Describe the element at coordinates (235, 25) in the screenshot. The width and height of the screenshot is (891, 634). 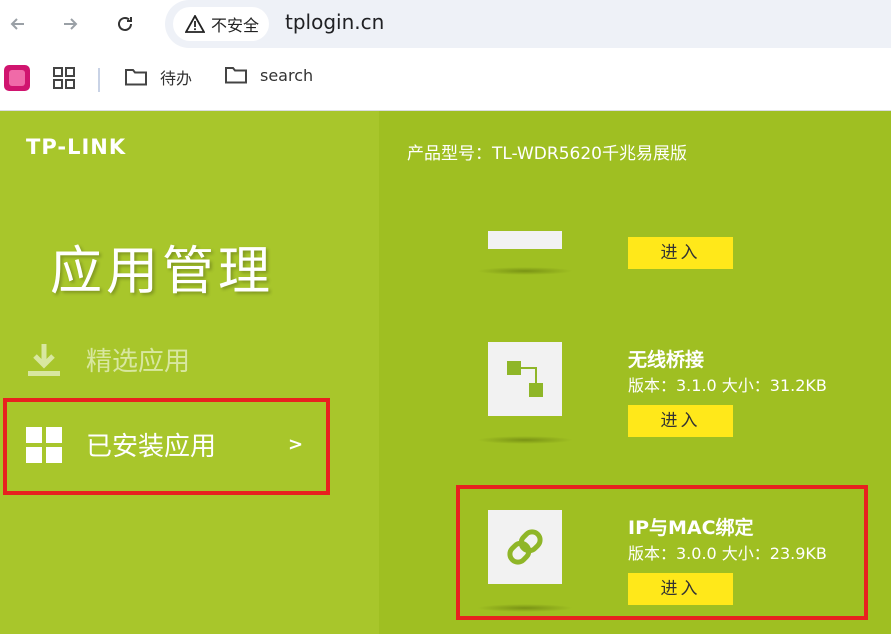
I see `security-label: 不安全` at that location.